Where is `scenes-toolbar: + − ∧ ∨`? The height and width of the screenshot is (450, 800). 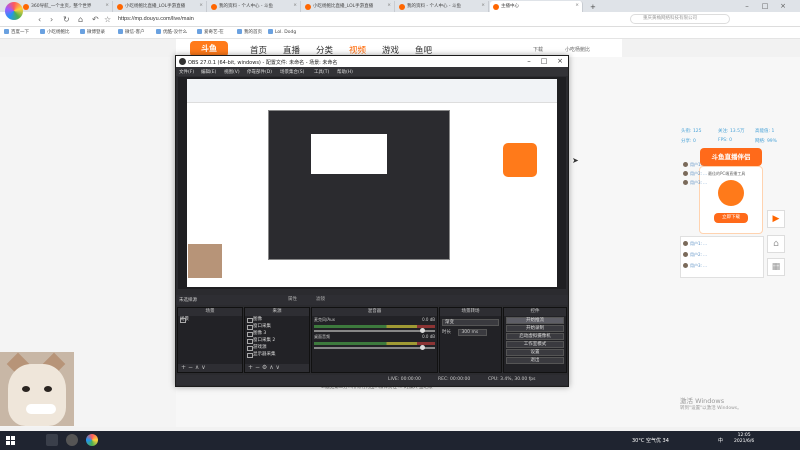 scenes-toolbar: + − ∧ ∨ is located at coordinates (210, 368).